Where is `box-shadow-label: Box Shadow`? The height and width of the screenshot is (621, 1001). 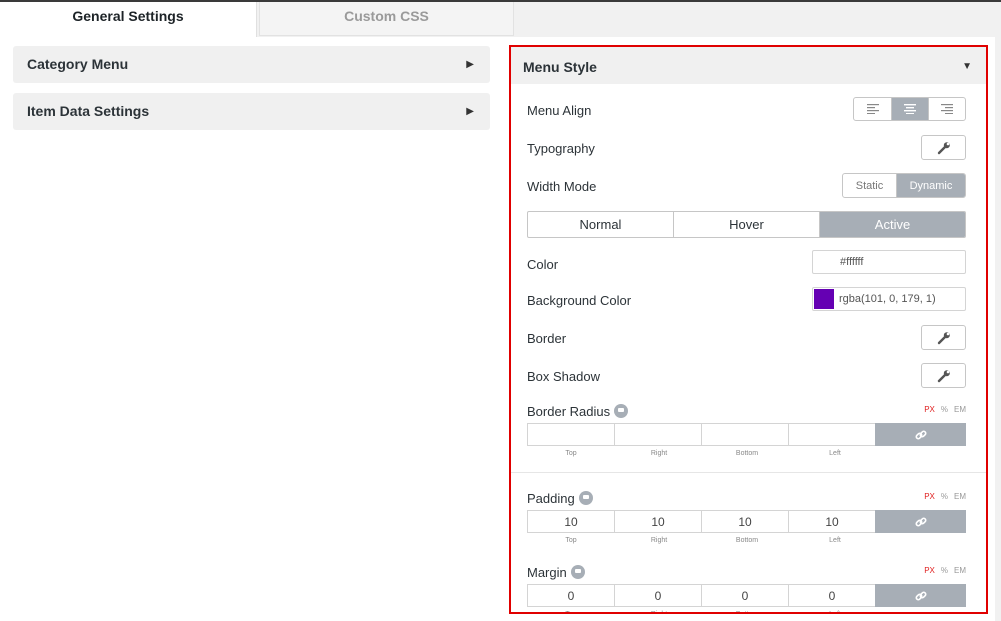 box-shadow-label: Box Shadow is located at coordinates (563, 376).